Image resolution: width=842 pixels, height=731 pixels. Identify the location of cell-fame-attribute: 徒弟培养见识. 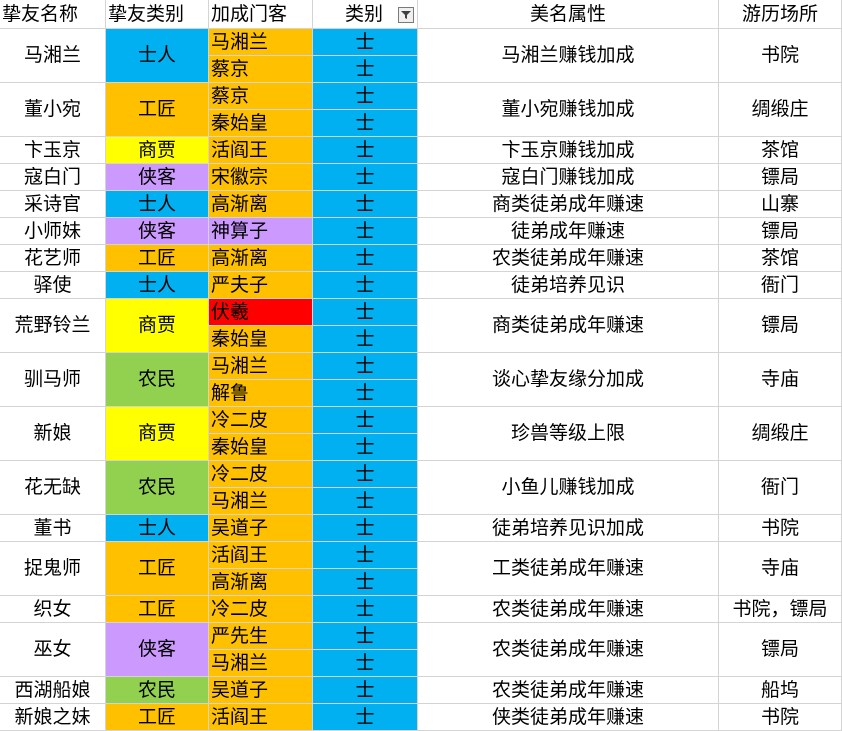
(568, 285).